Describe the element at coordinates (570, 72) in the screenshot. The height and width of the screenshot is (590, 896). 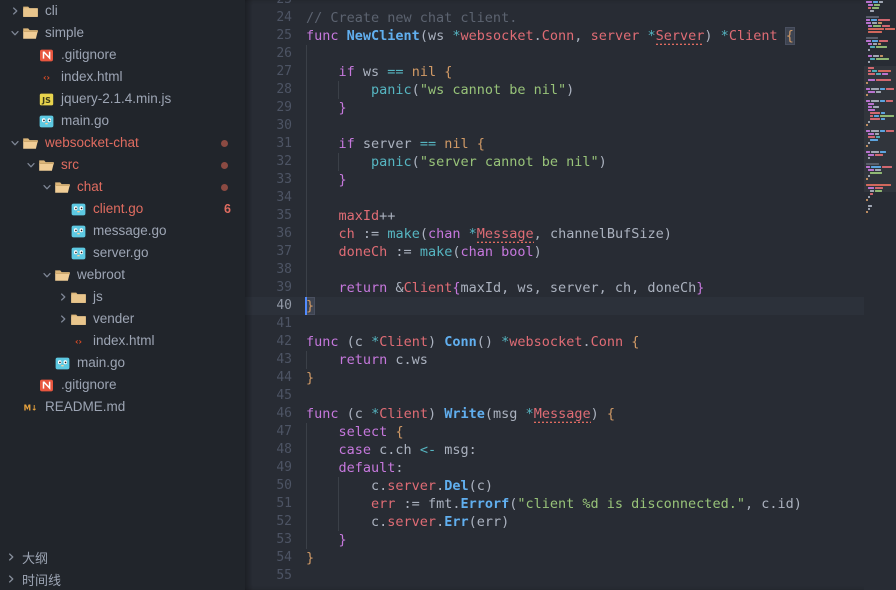
I see `code-line: 27 if ws == nil {` at that location.